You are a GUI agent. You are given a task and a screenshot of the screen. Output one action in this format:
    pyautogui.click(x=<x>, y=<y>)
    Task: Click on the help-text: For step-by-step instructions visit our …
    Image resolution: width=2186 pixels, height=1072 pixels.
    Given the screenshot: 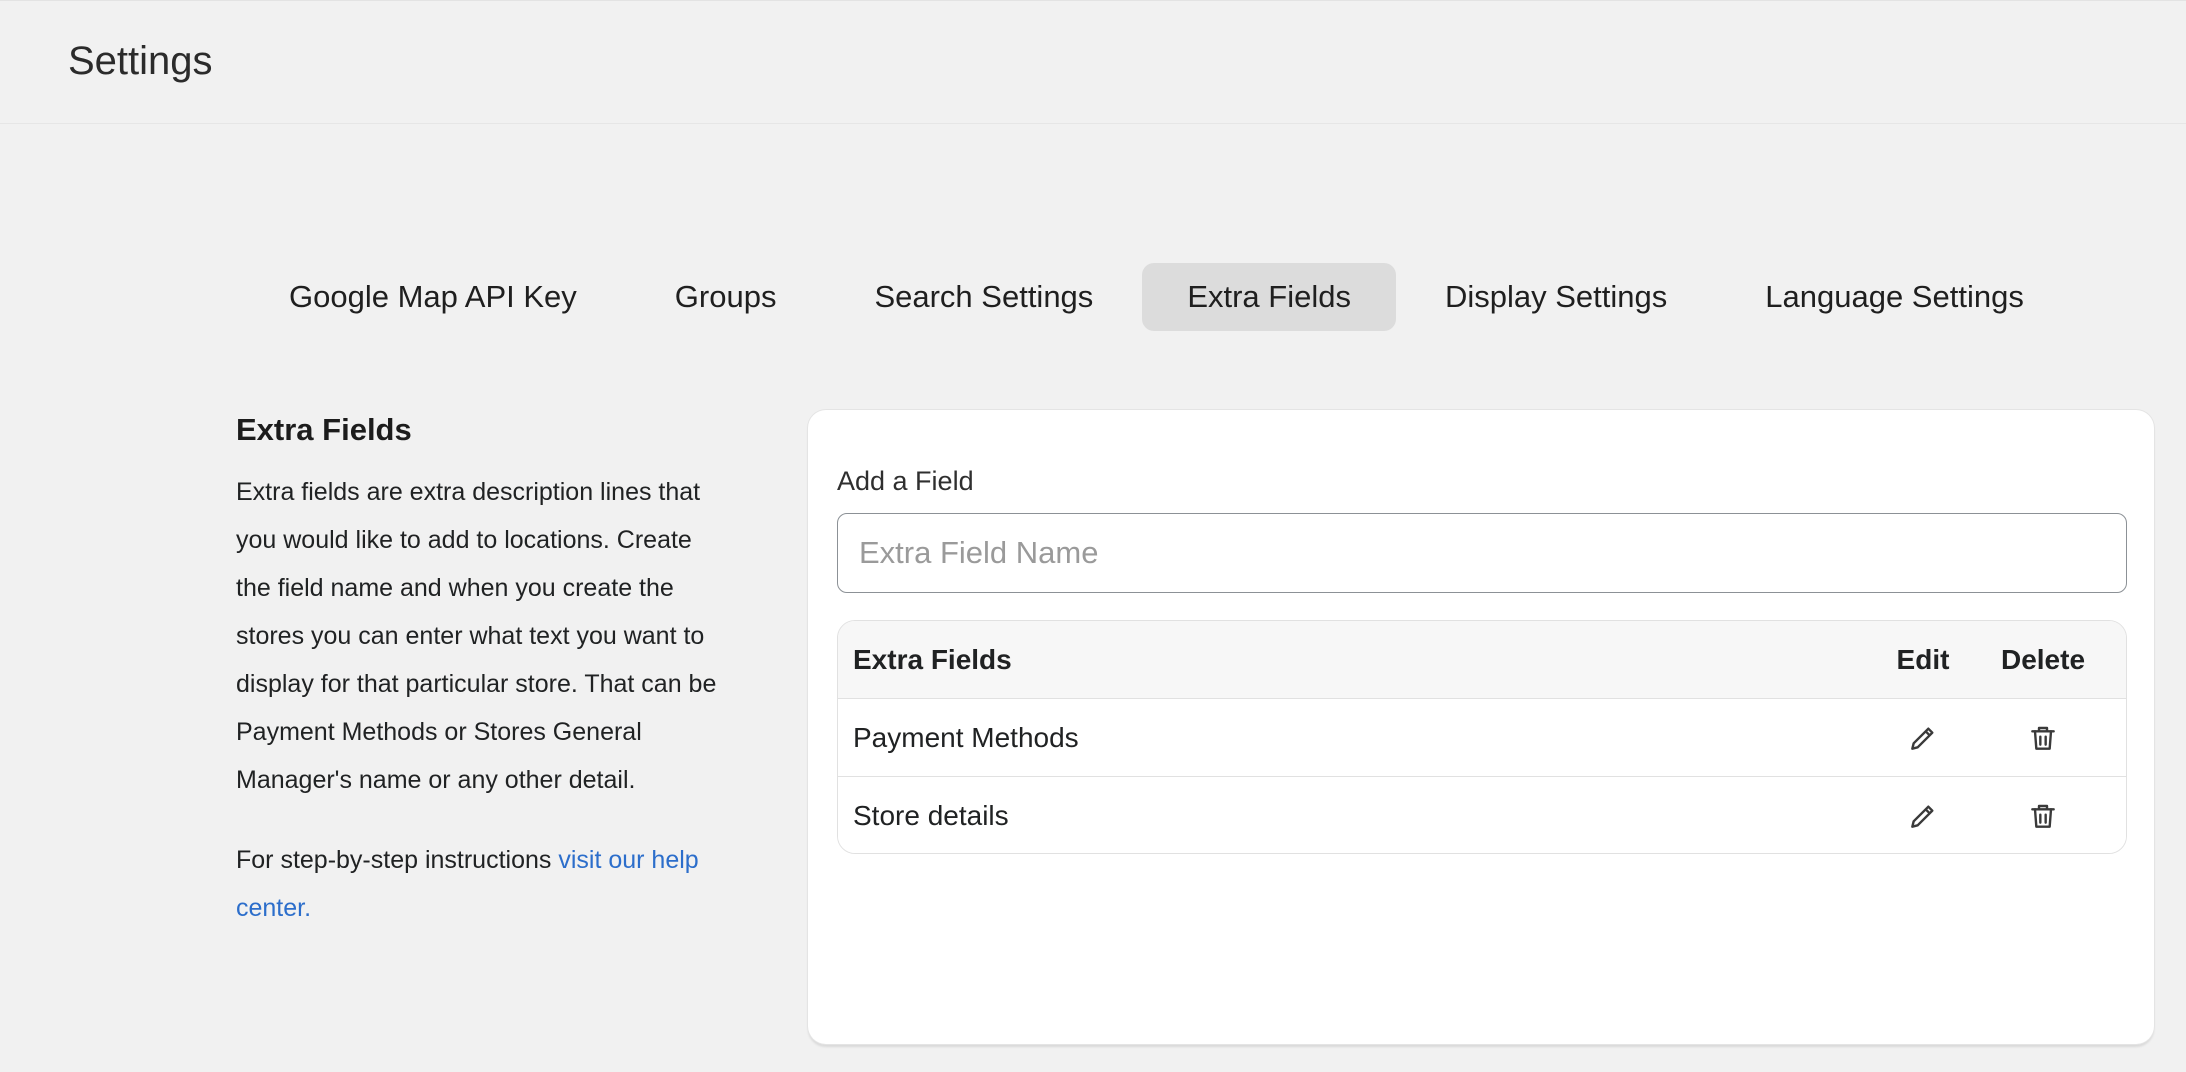 What is the action you would take?
    pyautogui.click(x=481, y=884)
    